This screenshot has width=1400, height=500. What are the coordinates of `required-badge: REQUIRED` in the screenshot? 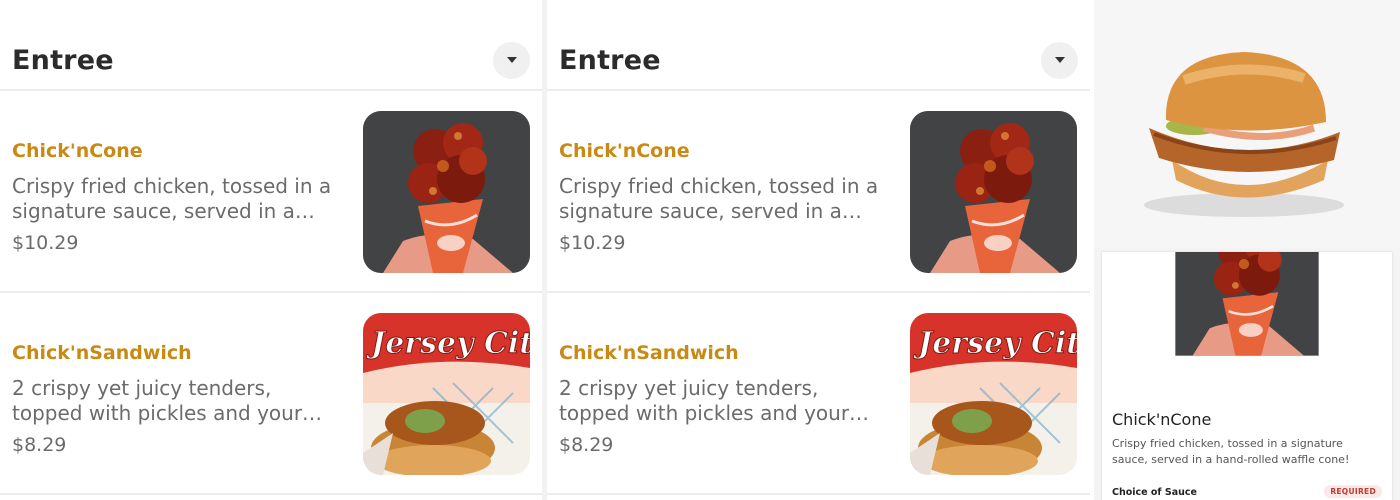 It's located at (1353, 491).